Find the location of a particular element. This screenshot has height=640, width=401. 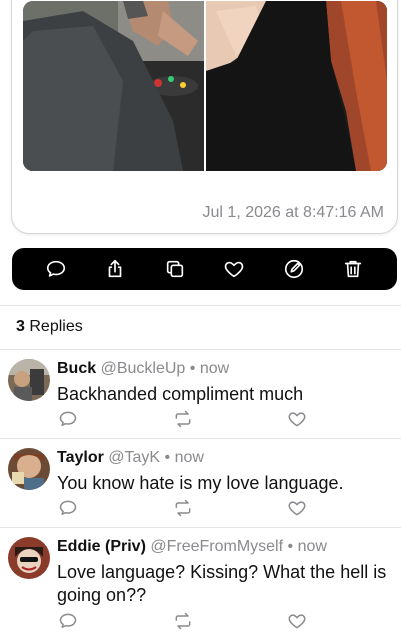

replies-header: 3 Replies is located at coordinates (49, 327).